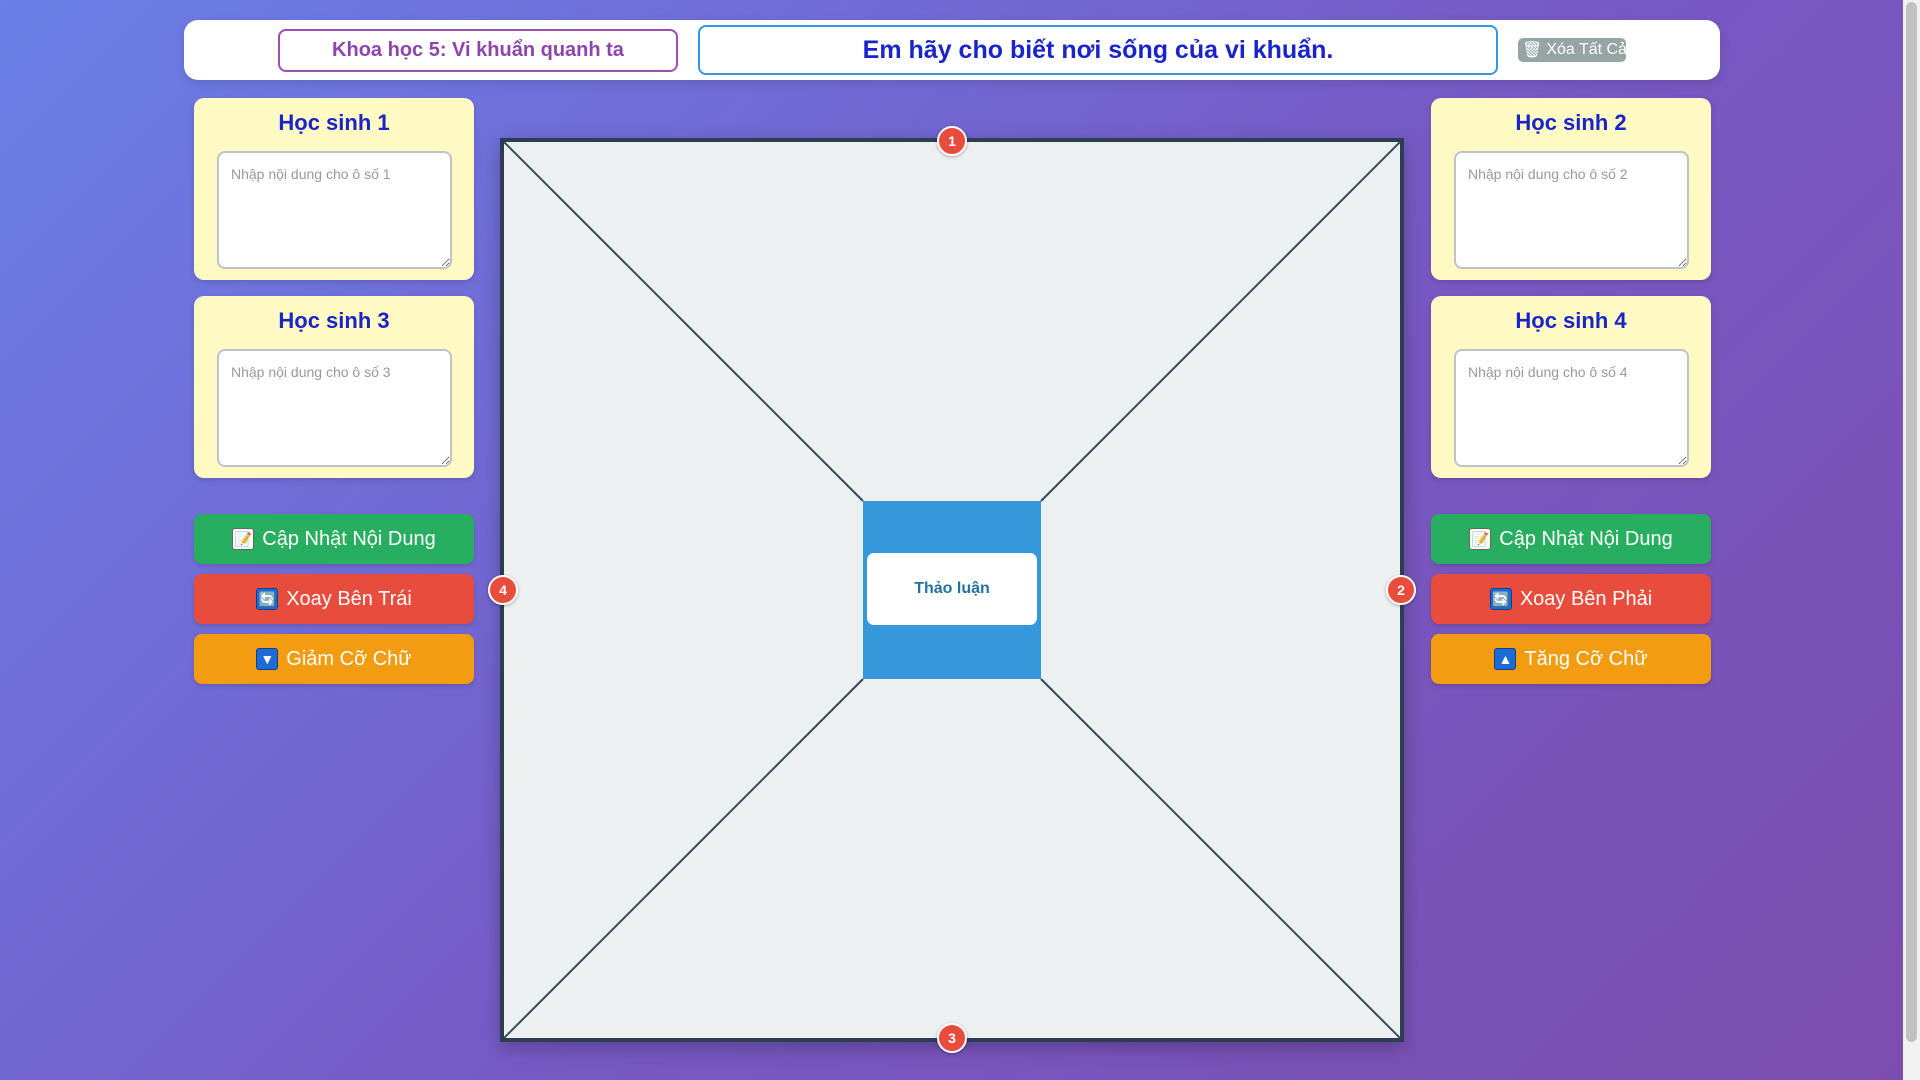  Describe the element at coordinates (1911, 522) in the screenshot. I see `scrollbar-thumb` at that location.